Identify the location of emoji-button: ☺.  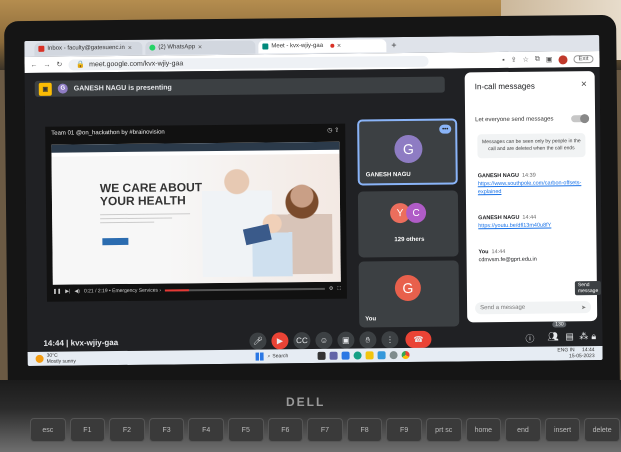
(324, 340).